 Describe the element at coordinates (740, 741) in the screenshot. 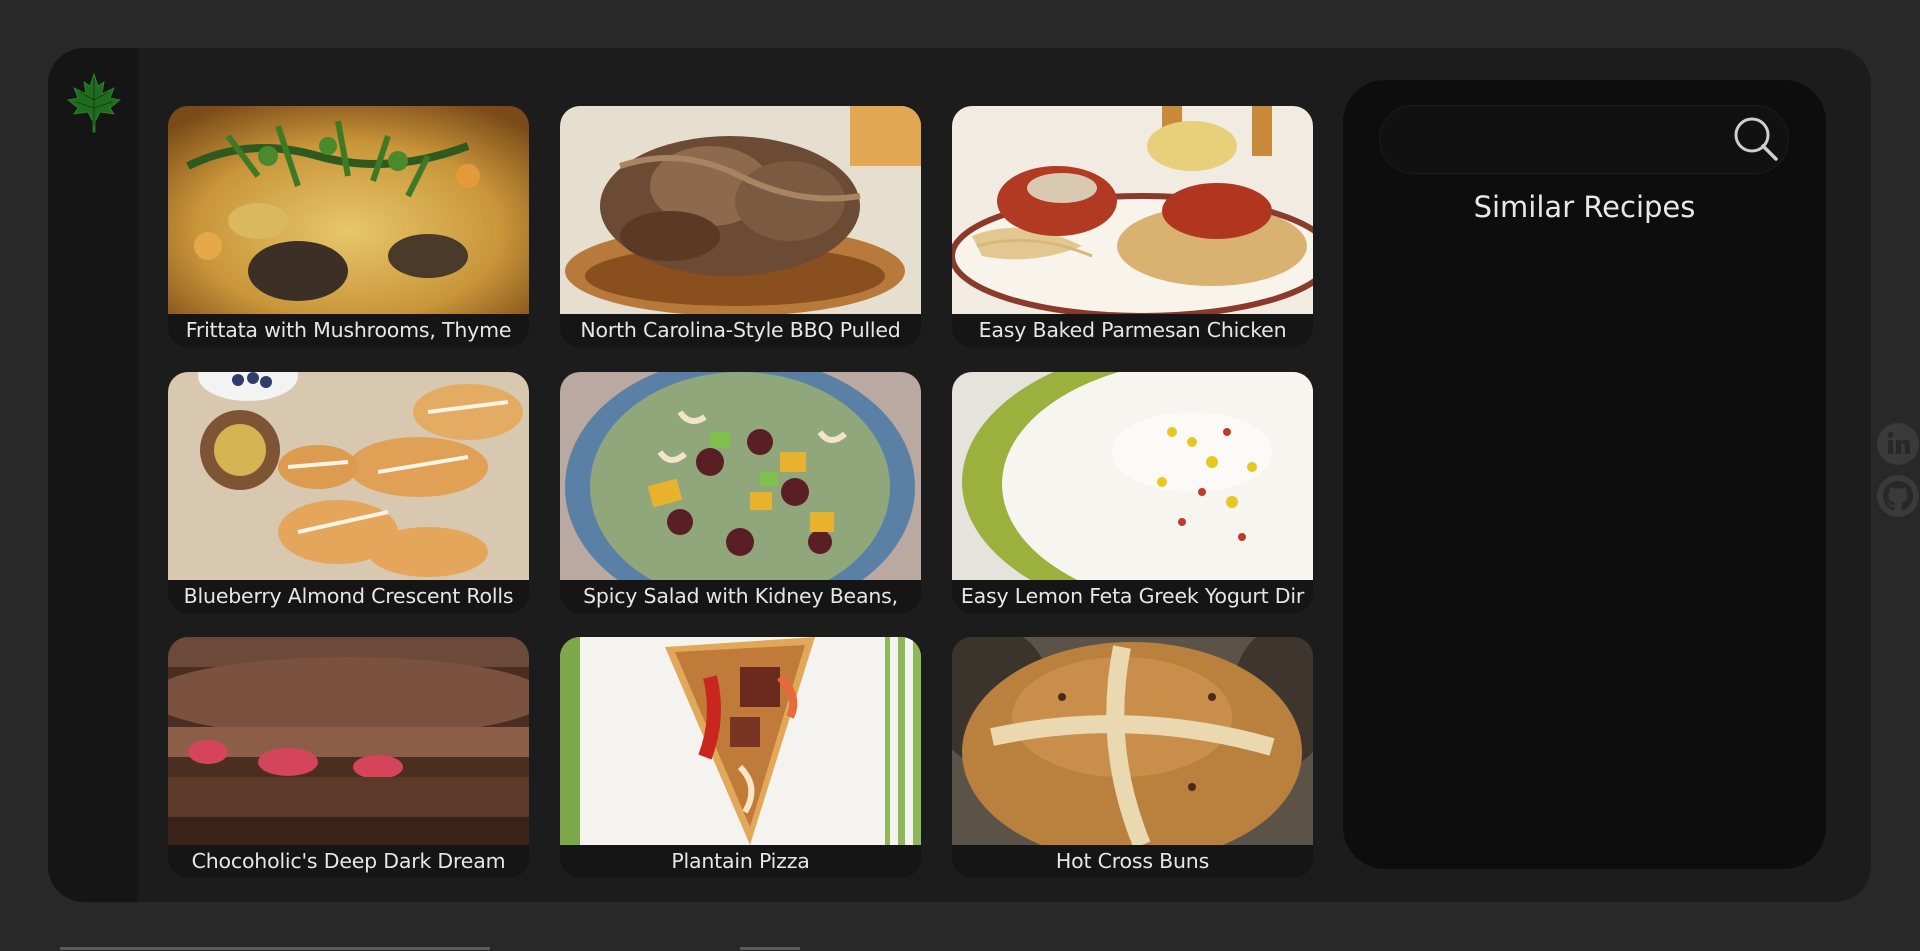

I see `plantain-pizza-photo` at that location.